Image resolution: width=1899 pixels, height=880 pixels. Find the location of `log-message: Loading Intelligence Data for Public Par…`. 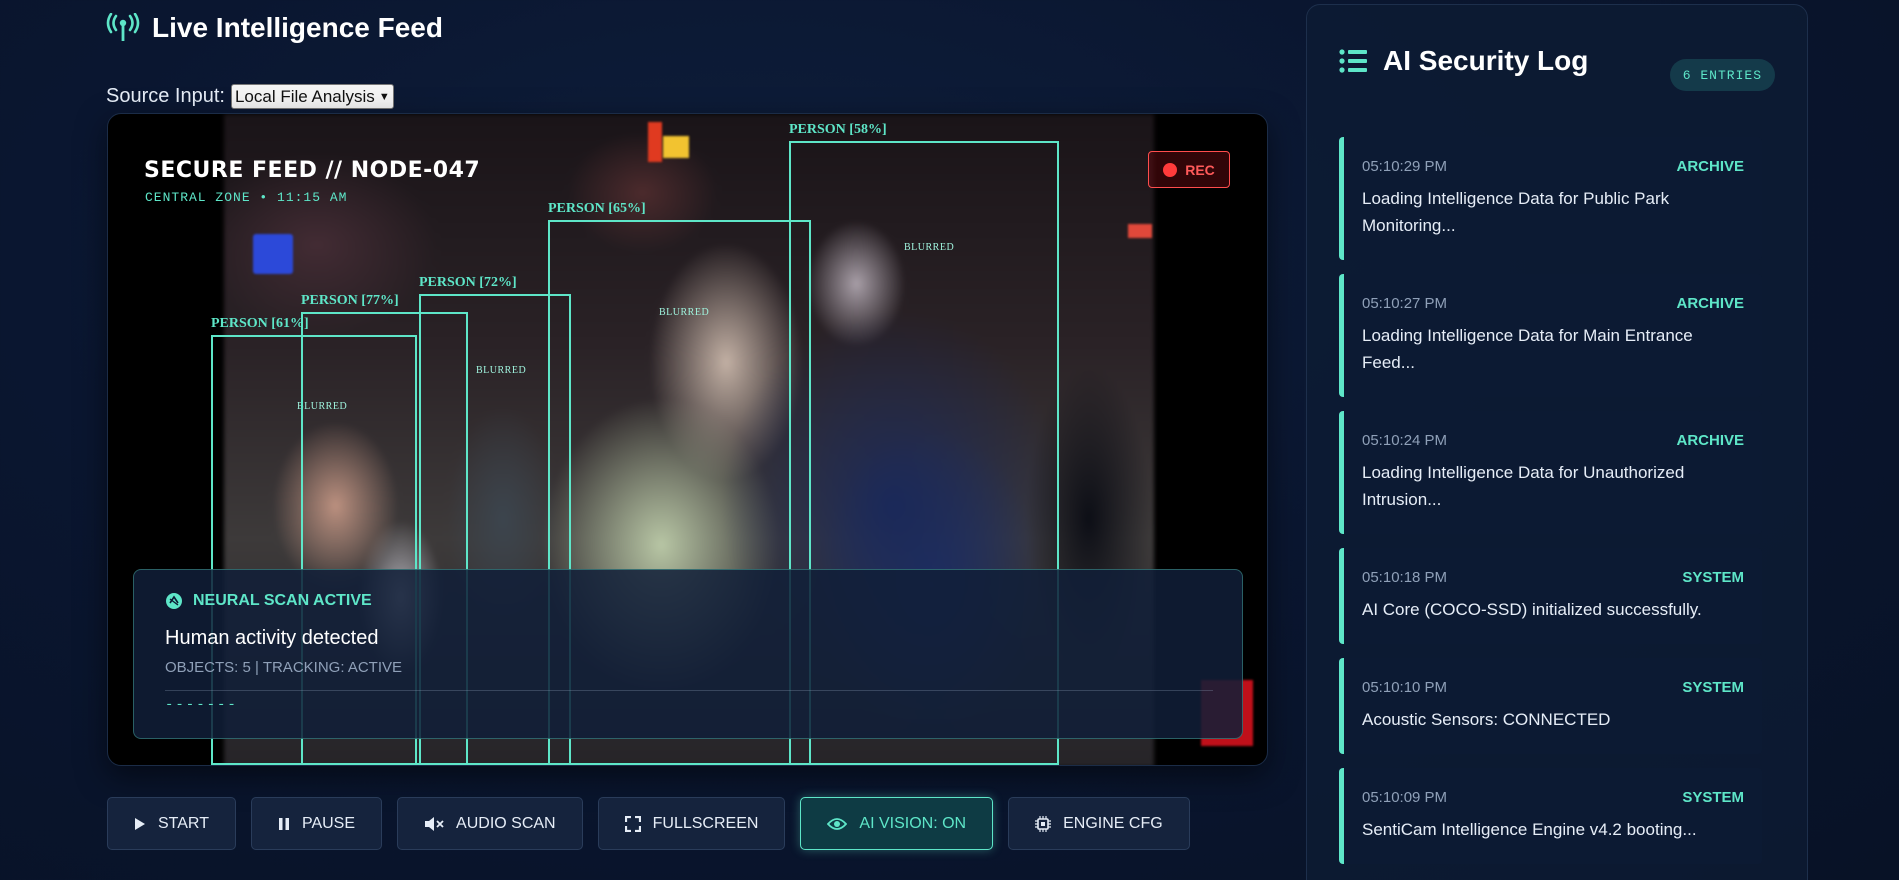

log-message: Loading Intelligence Data for Public Par… is located at coordinates (1516, 212).